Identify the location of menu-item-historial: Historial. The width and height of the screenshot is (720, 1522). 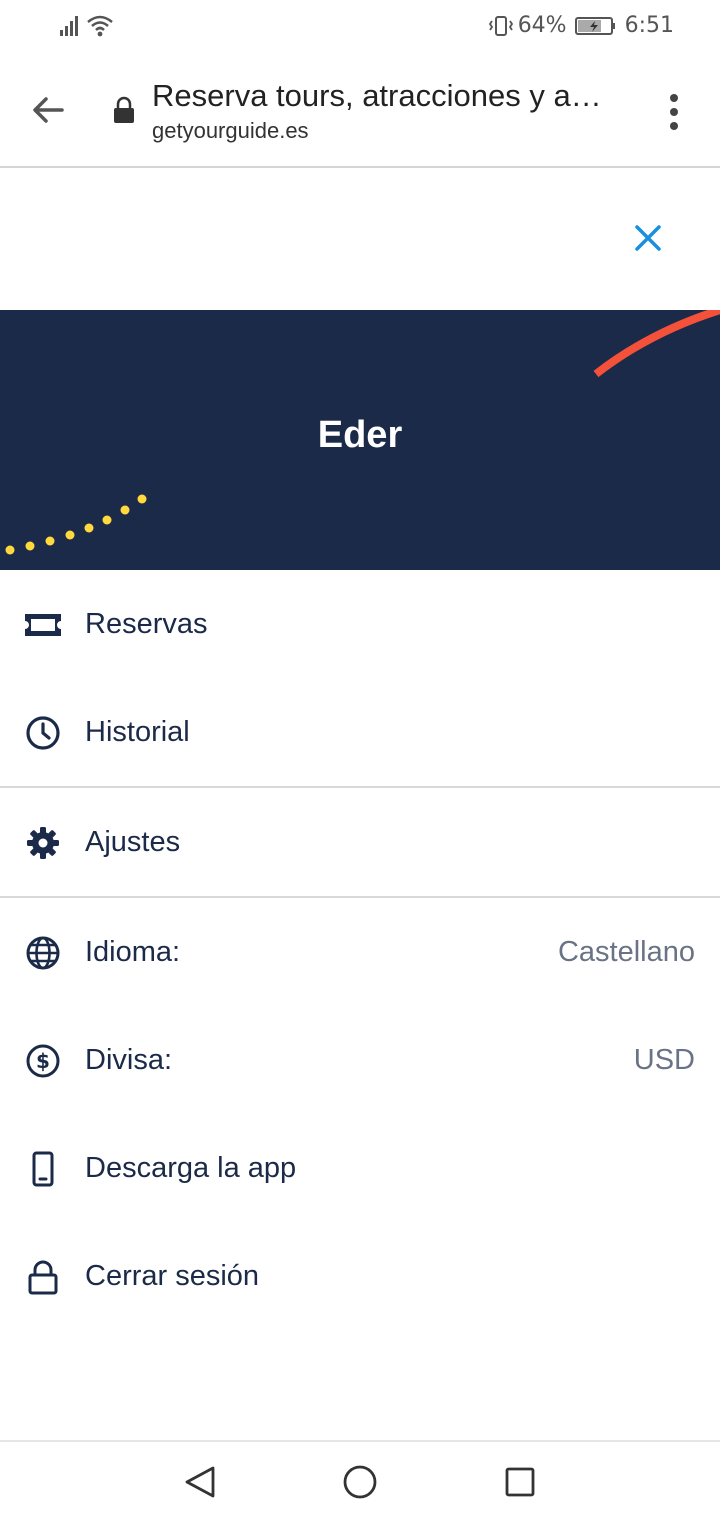
(360, 732).